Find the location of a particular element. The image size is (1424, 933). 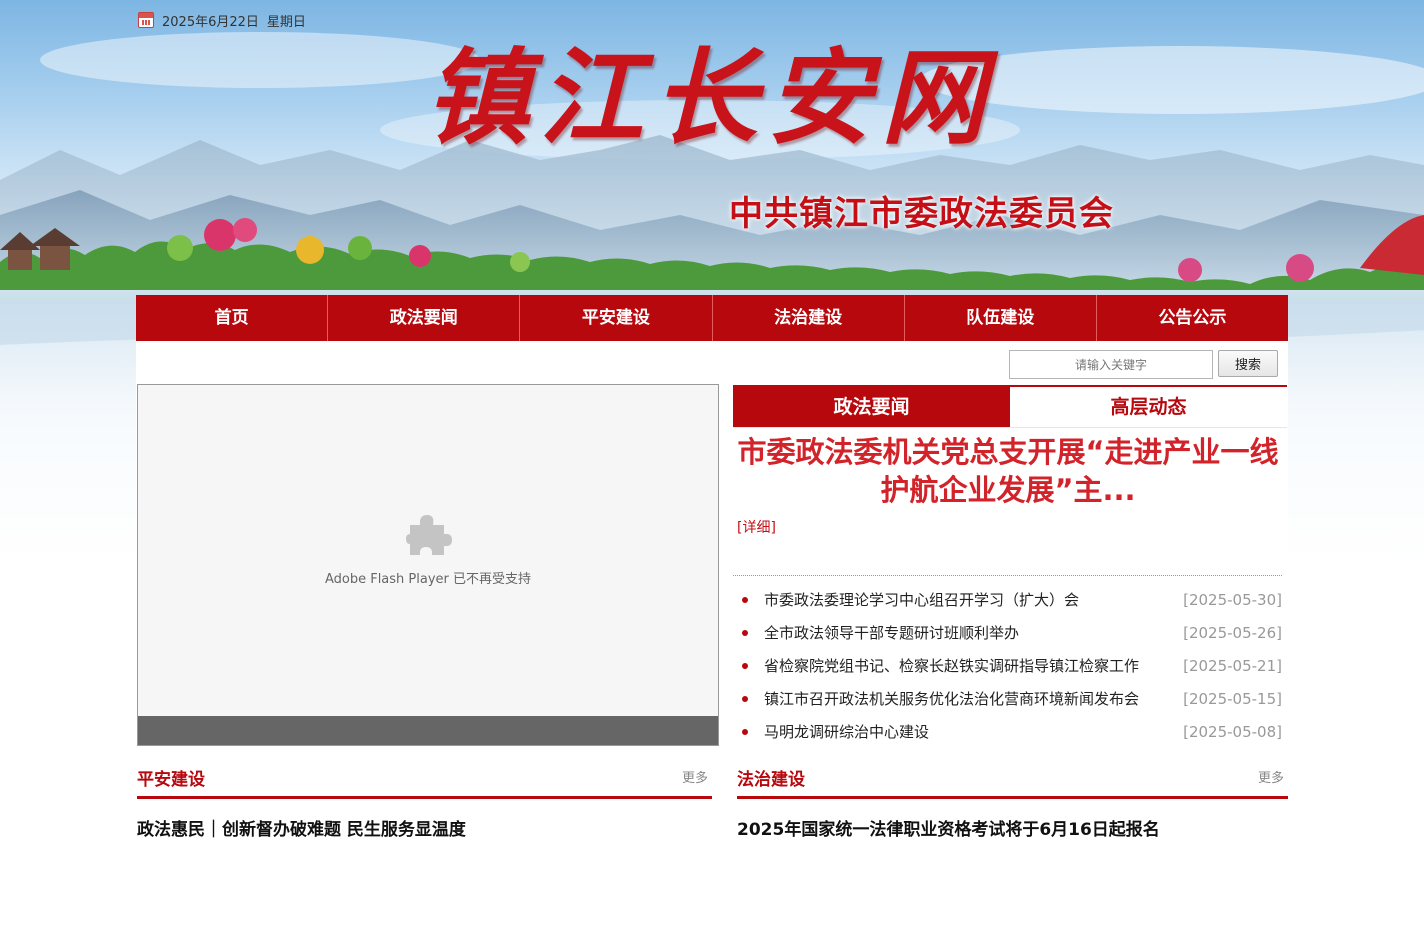

news-title: 全市政法领导干部专题研讨班顺利举办 is located at coordinates (968, 632).